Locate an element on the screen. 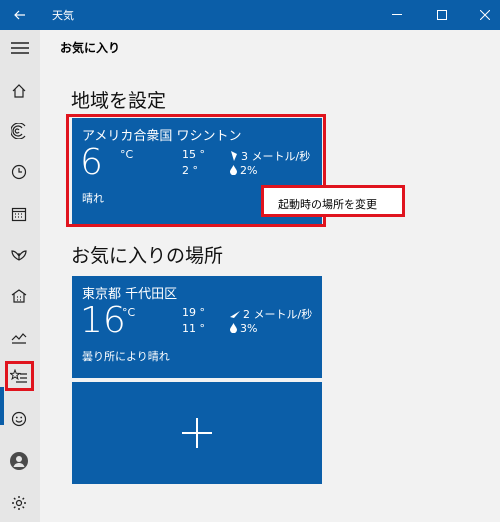 This screenshot has height=522, width=500. minimize-button is located at coordinates (397, 15).